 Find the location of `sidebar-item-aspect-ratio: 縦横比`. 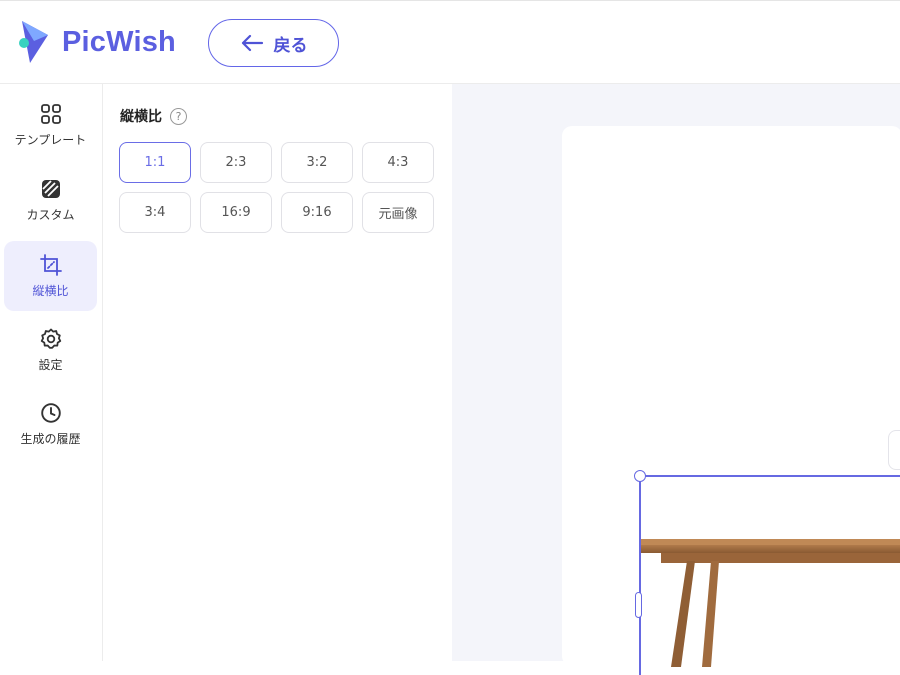

sidebar-item-aspect-ratio: 縦横比 is located at coordinates (50, 276).